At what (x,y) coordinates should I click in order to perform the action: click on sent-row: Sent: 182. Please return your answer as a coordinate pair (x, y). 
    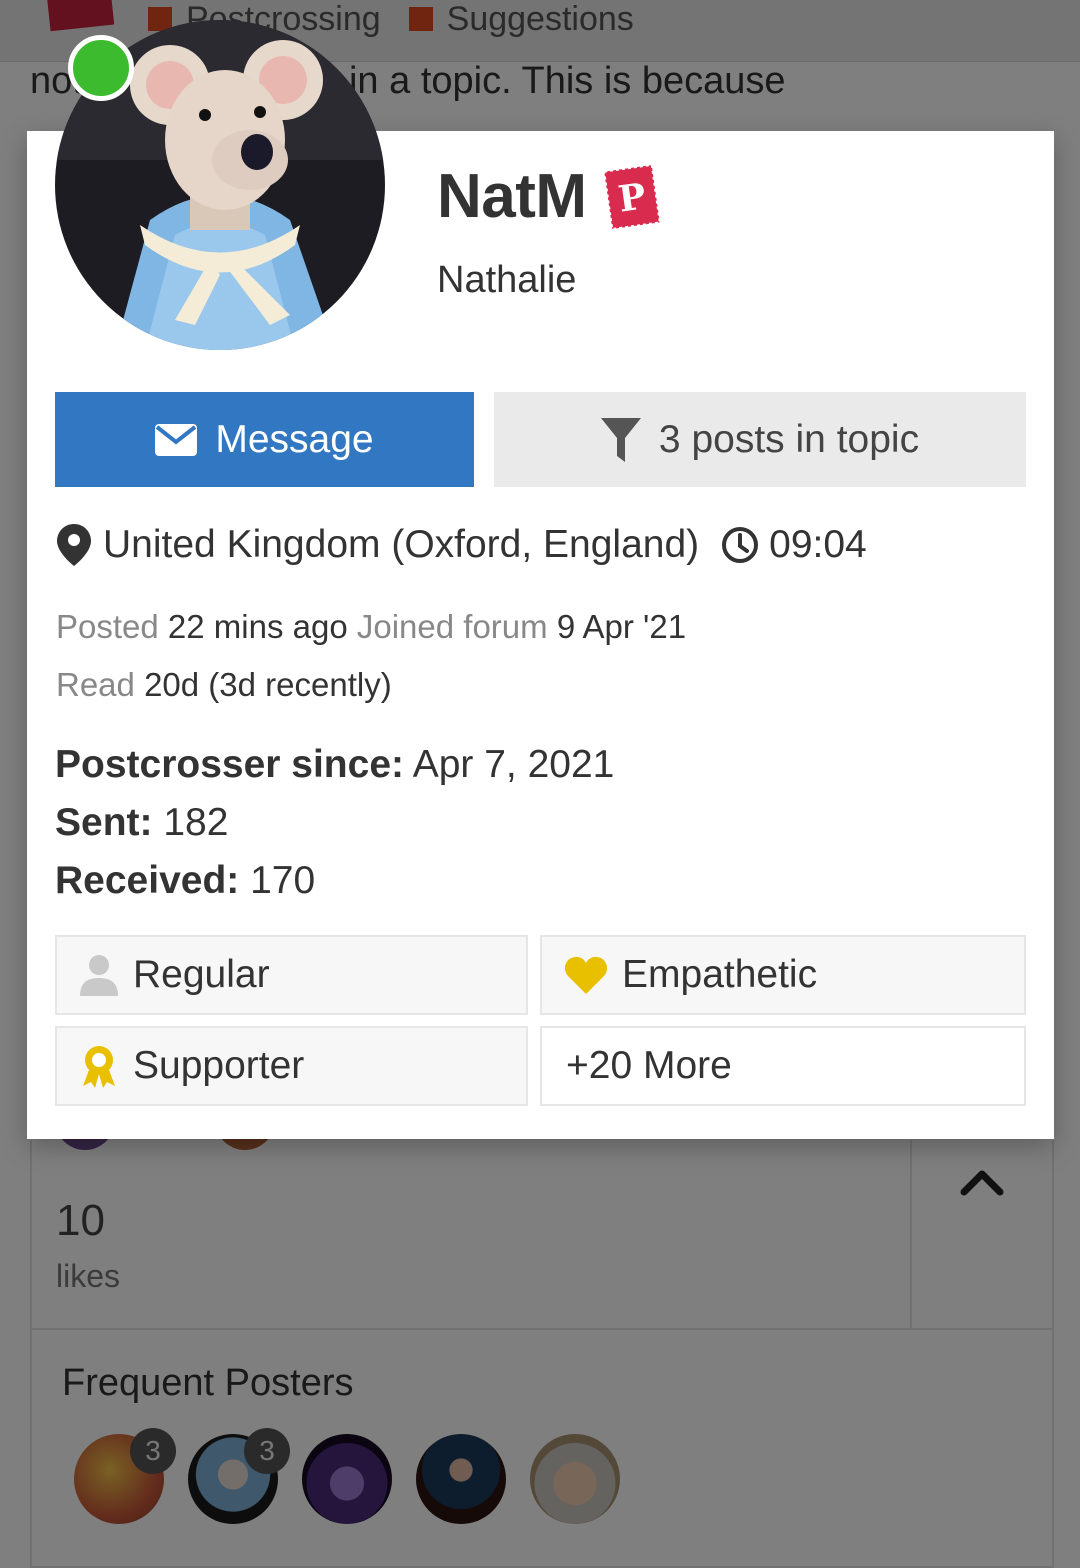
    Looking at the image, I should click on (334, 823).